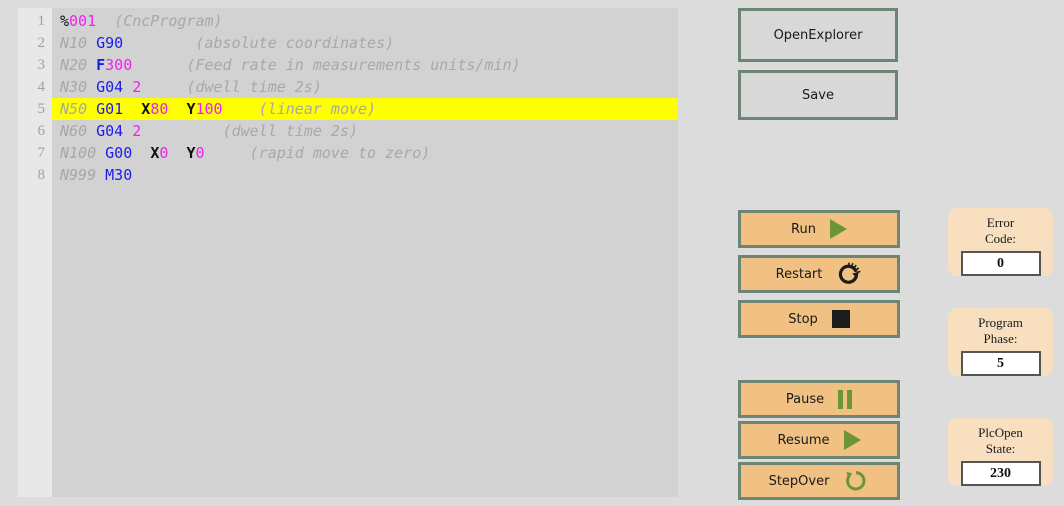  Describe the element at coordinates (340, 153) in the screenshot. I see `code-token: (rapid move to zero)` at that location.